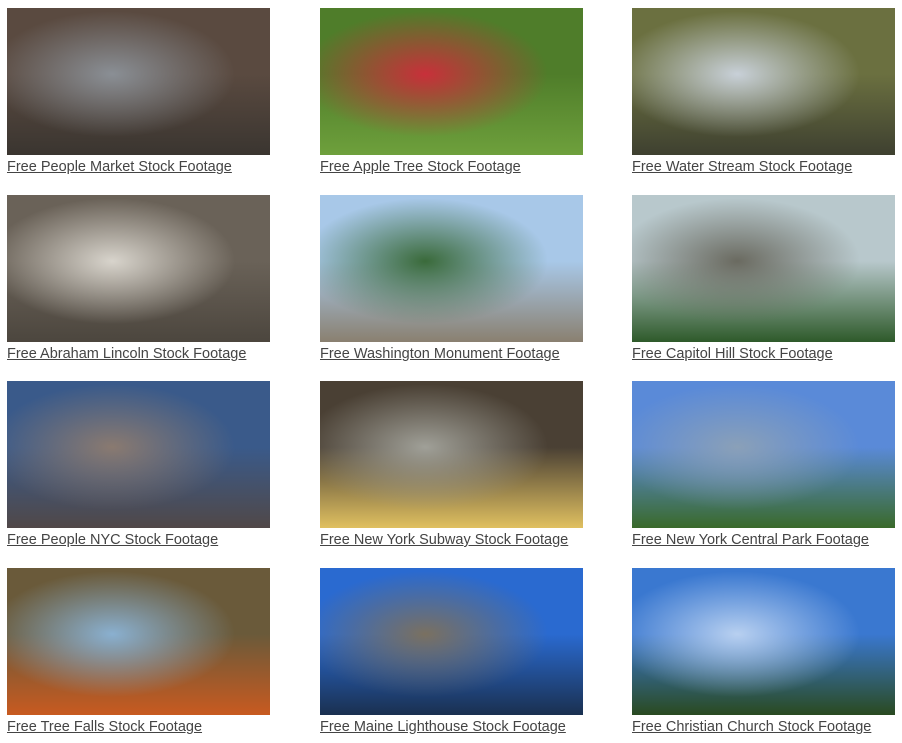 This screenshot has width=902, height=743. Describe the element at coordinates (763, 167) in the screenshot. I see `video-title-link: Free Water Stream Stock Footage` at that location.